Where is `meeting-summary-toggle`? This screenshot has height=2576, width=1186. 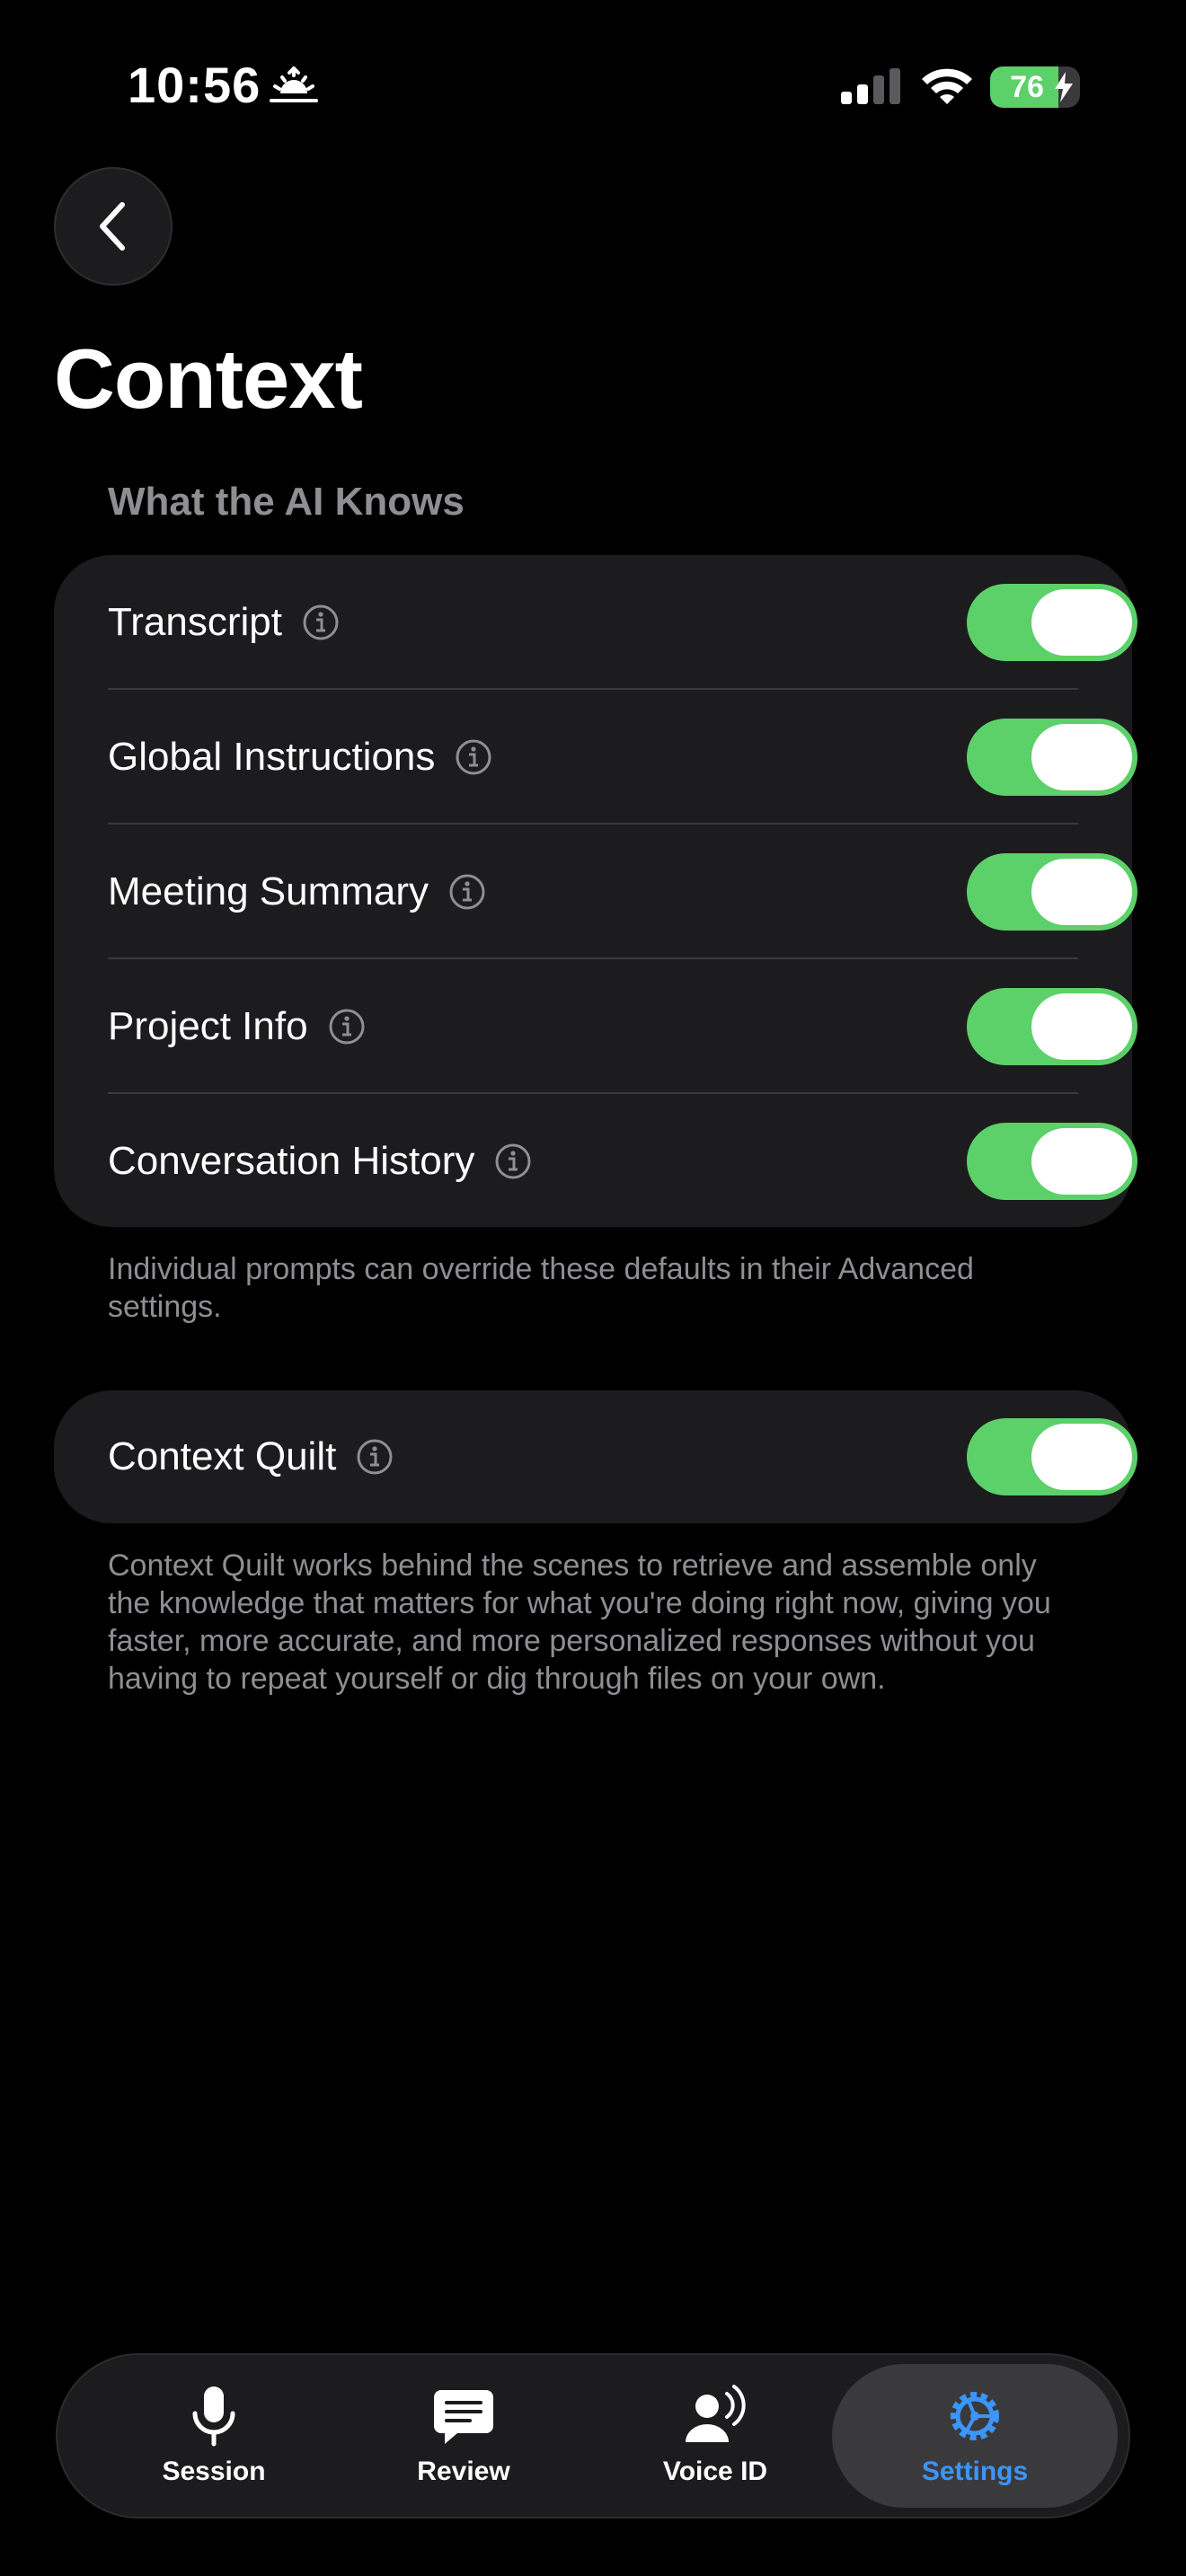 meeting-summary-toggle is located at coordinates (1052, 892).